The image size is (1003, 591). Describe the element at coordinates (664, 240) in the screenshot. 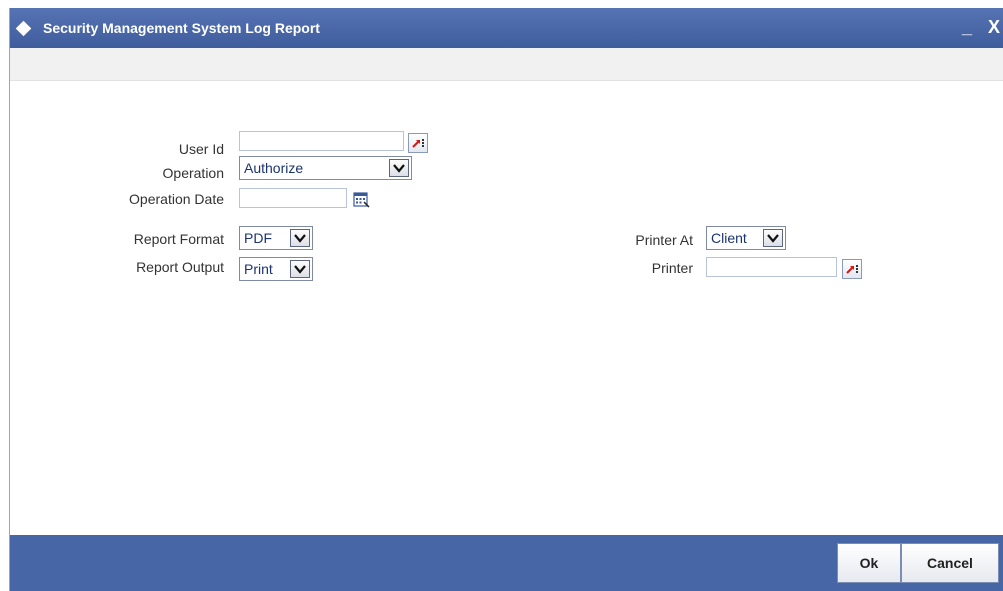

I see `printer-at-label: Printer At` at that location.